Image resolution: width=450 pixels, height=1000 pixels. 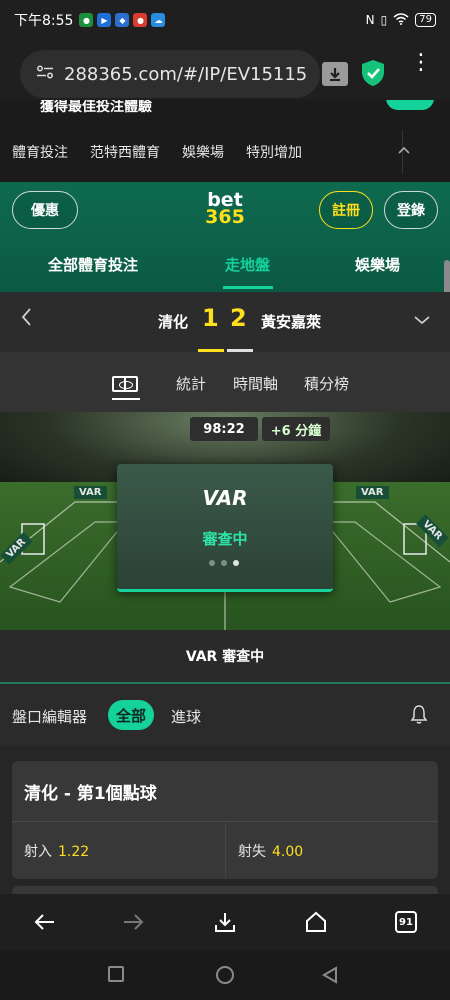 I want to click on tabs-icon: 91, so click(x=406, y=922).